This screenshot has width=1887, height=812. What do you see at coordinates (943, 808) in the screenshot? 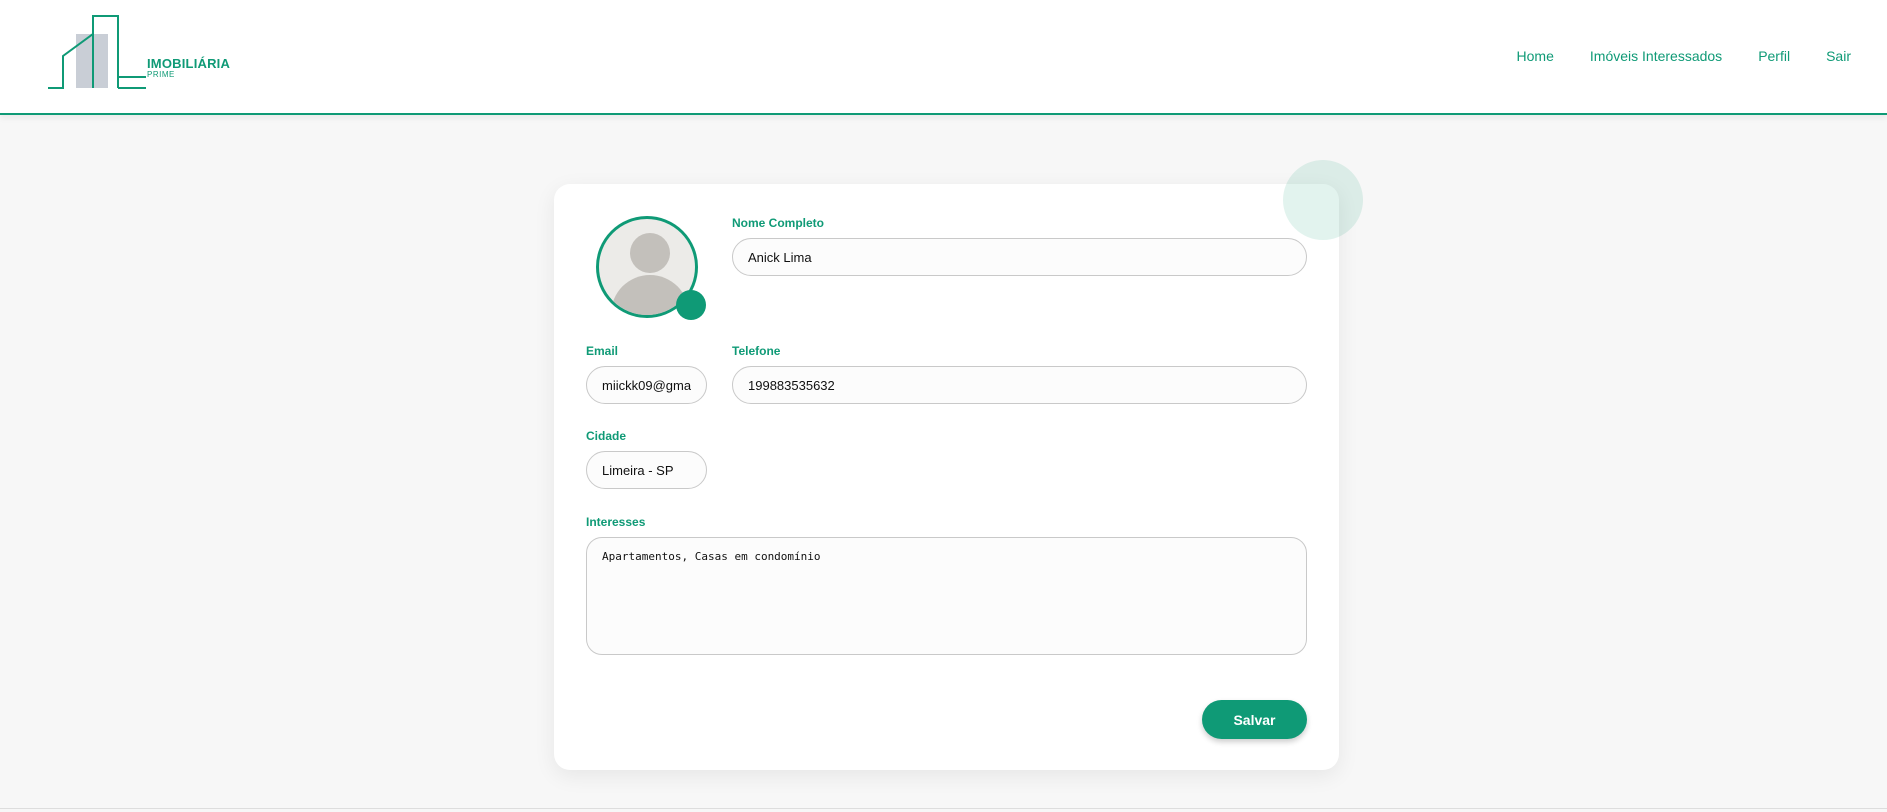
I see `footer-divider` at bounding box center [943, 808].